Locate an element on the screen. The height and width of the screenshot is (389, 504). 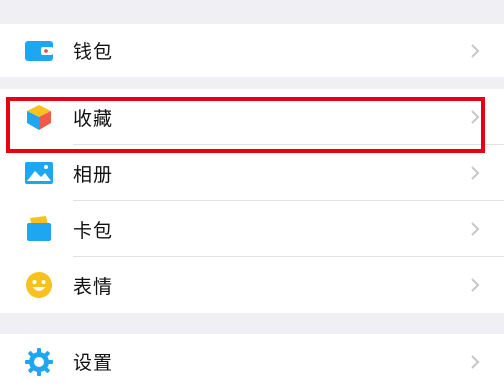
menu-item-settings: 设置 is located at coordinates (252, 361).